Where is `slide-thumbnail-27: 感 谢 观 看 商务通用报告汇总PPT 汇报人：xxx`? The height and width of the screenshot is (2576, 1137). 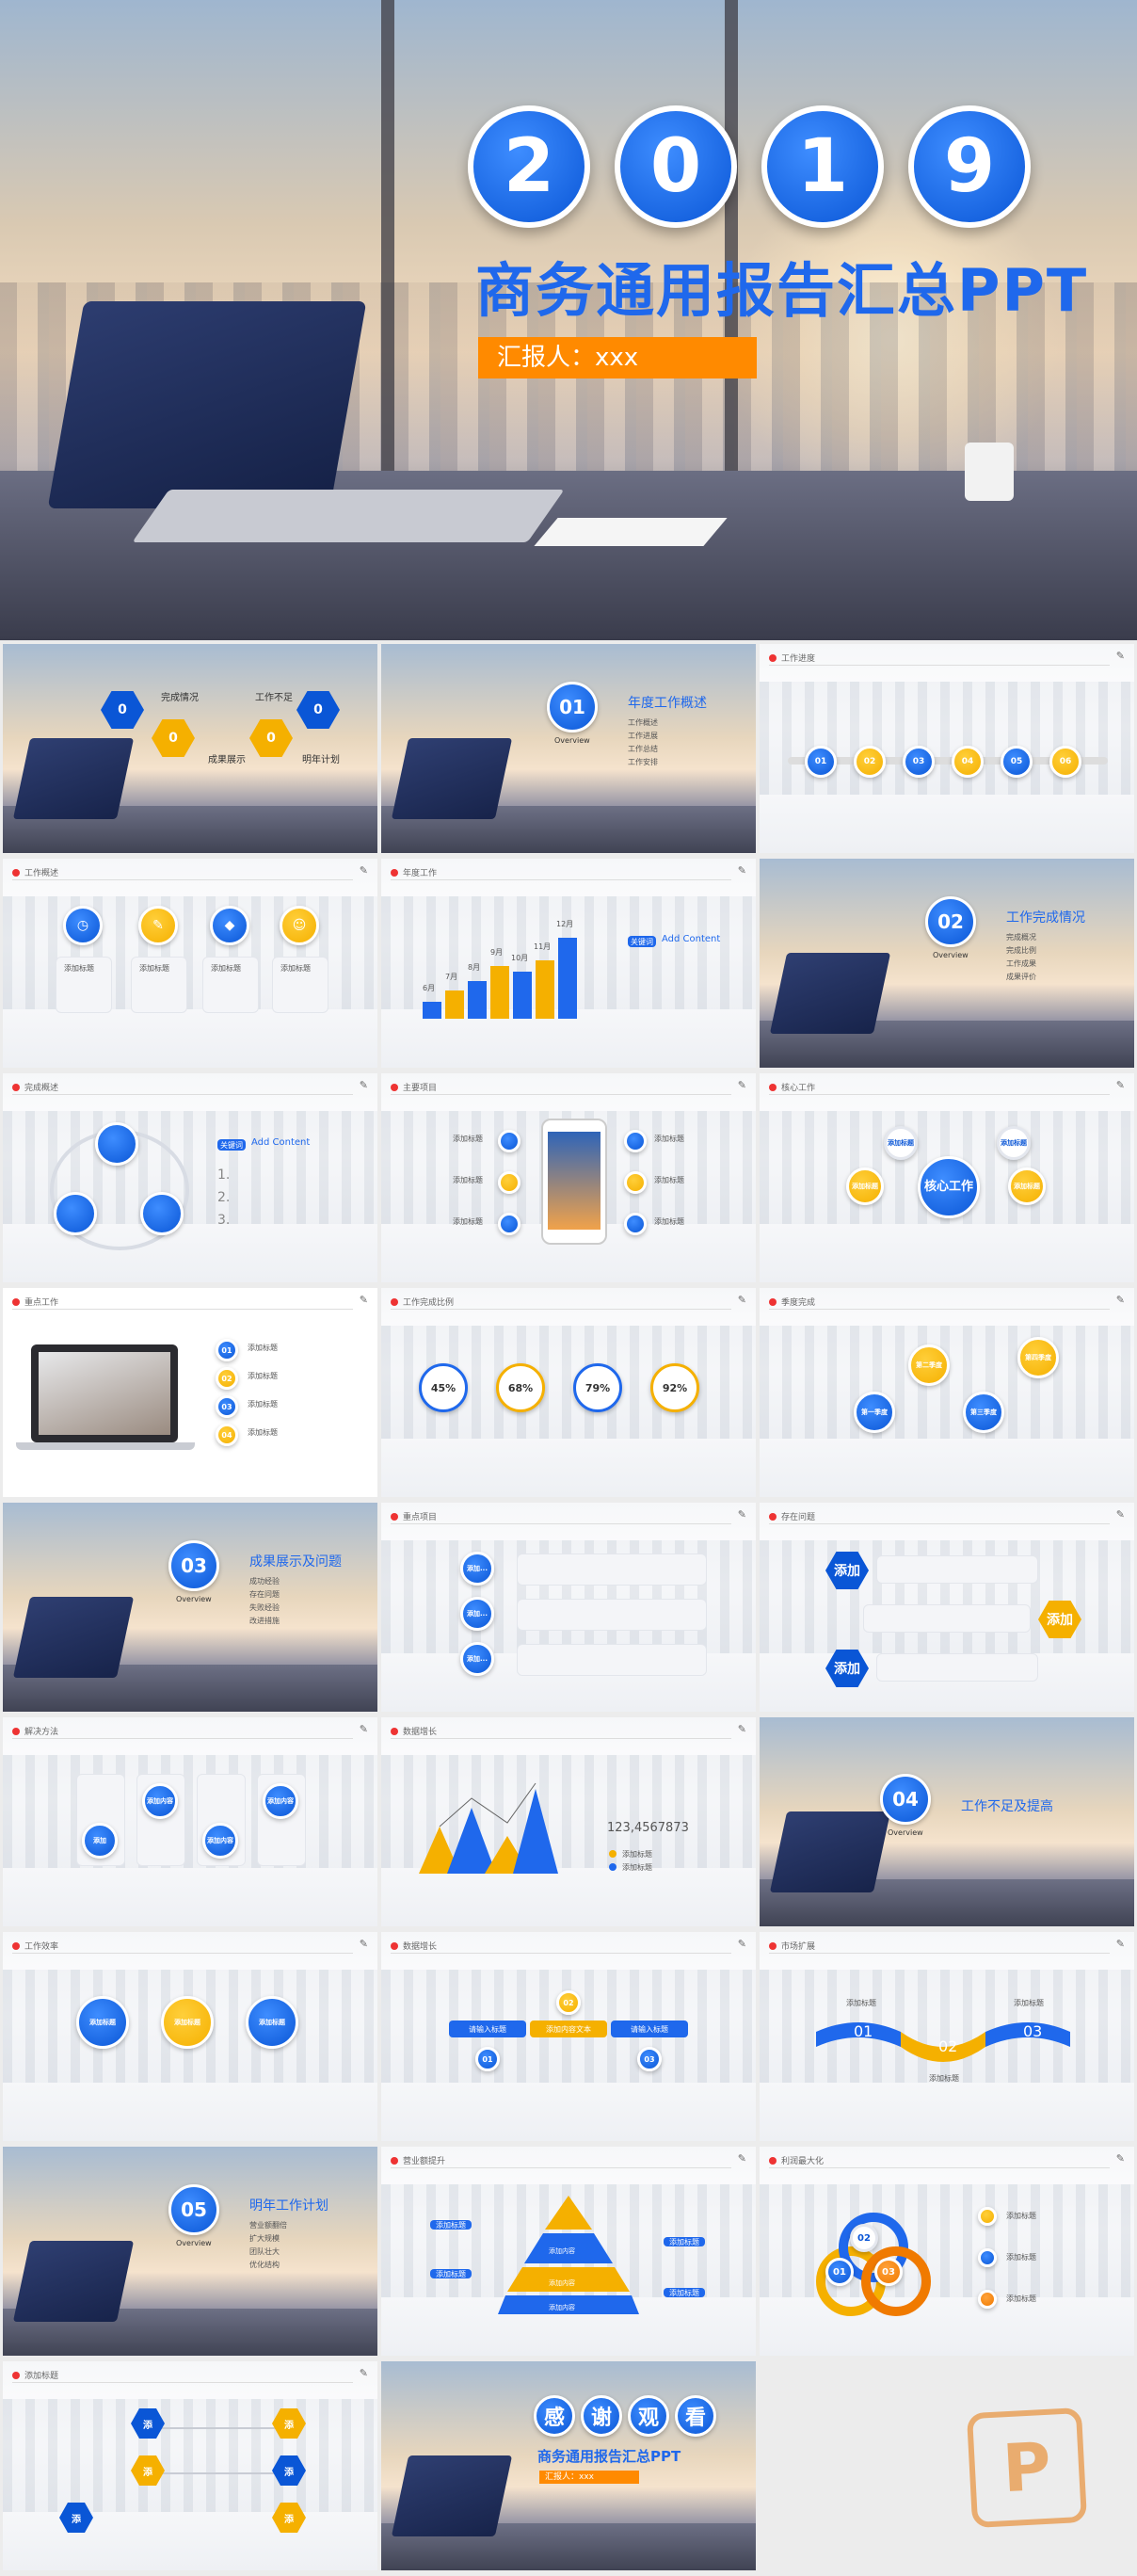
slide-thumbnail-27: 感 谢 观 看 商务通用报告汇总PPT 汇报人：xxx is located at coordinates (569, 2465).